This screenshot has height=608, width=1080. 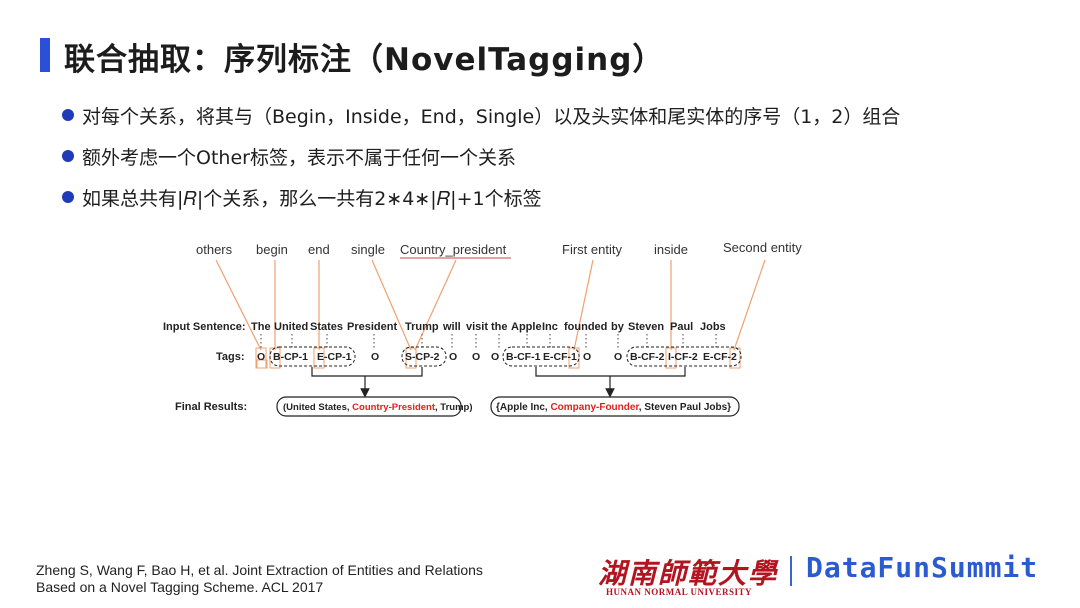 I want to click on tags-label: Tags:, so click(x=230, y=357).